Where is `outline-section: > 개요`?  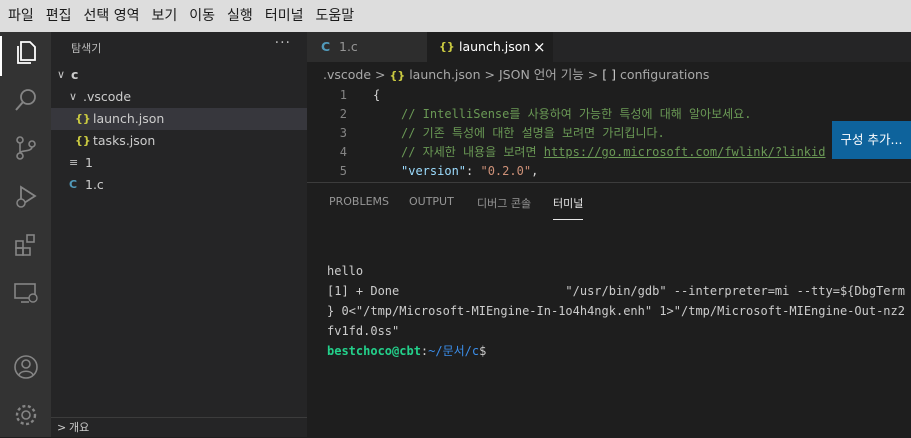 outline-section: > 개요 is located at coordinates (179, 427).